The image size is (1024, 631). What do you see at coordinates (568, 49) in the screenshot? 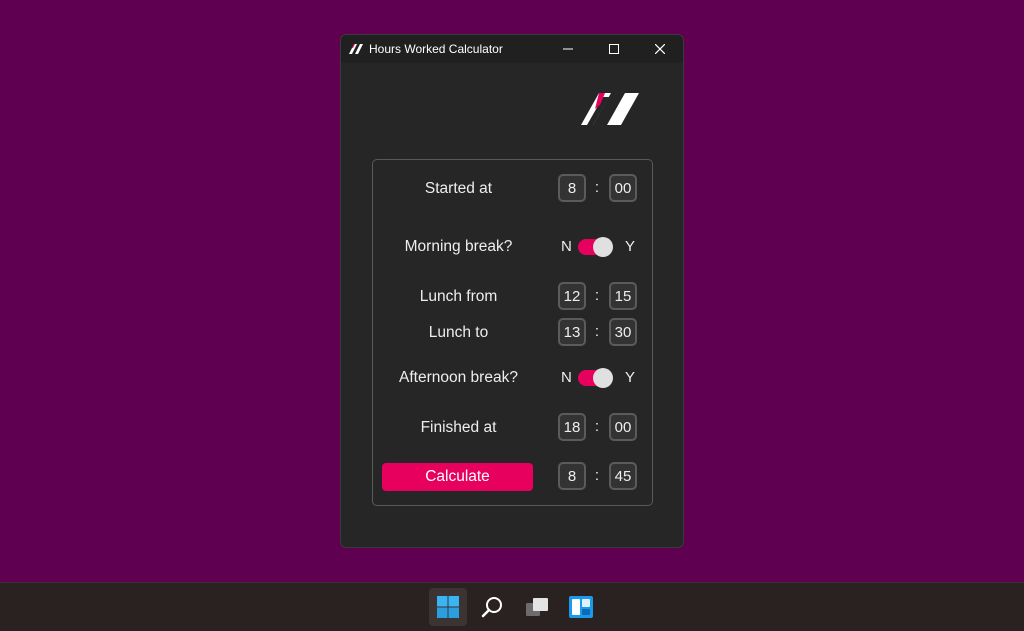
I see `minimize-button` at bounding box center [568, 49].